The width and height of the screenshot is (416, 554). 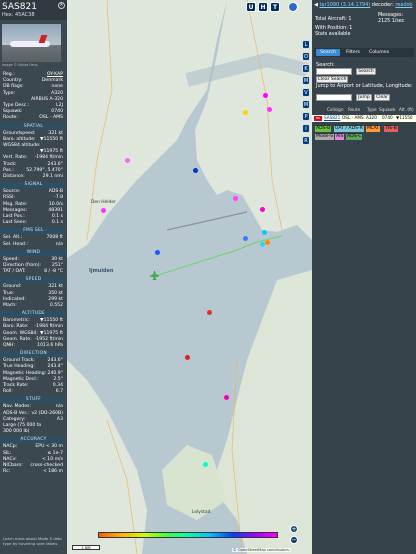 I want to click on detail-row: Geom. WGS84: ▼11975 ft, so click(x=33, y=334).